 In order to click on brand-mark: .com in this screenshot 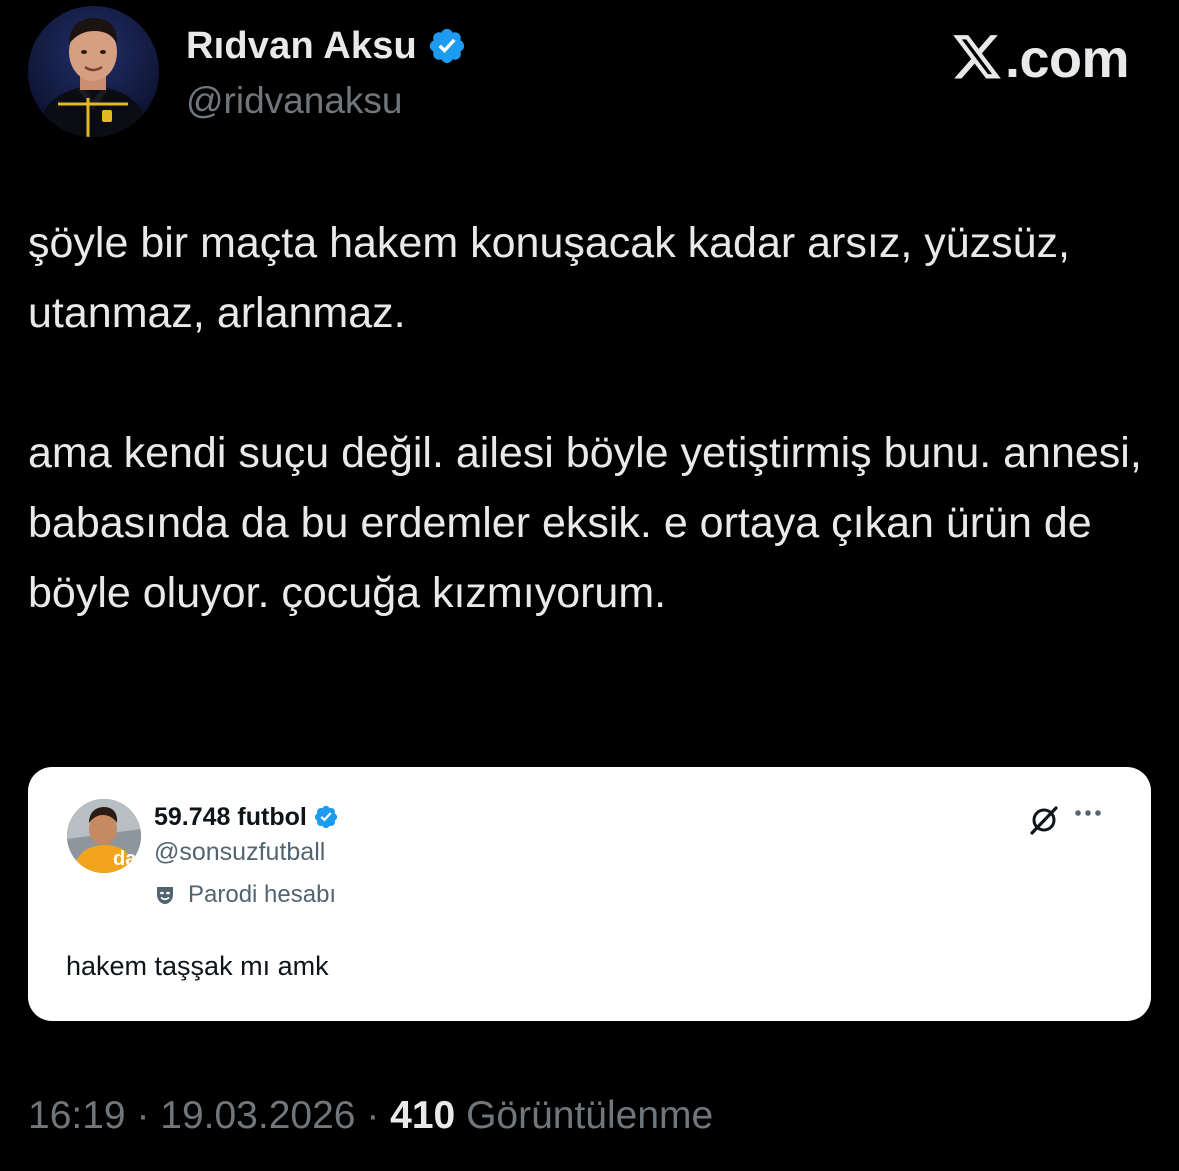, I will do `click(1040, 59)`.